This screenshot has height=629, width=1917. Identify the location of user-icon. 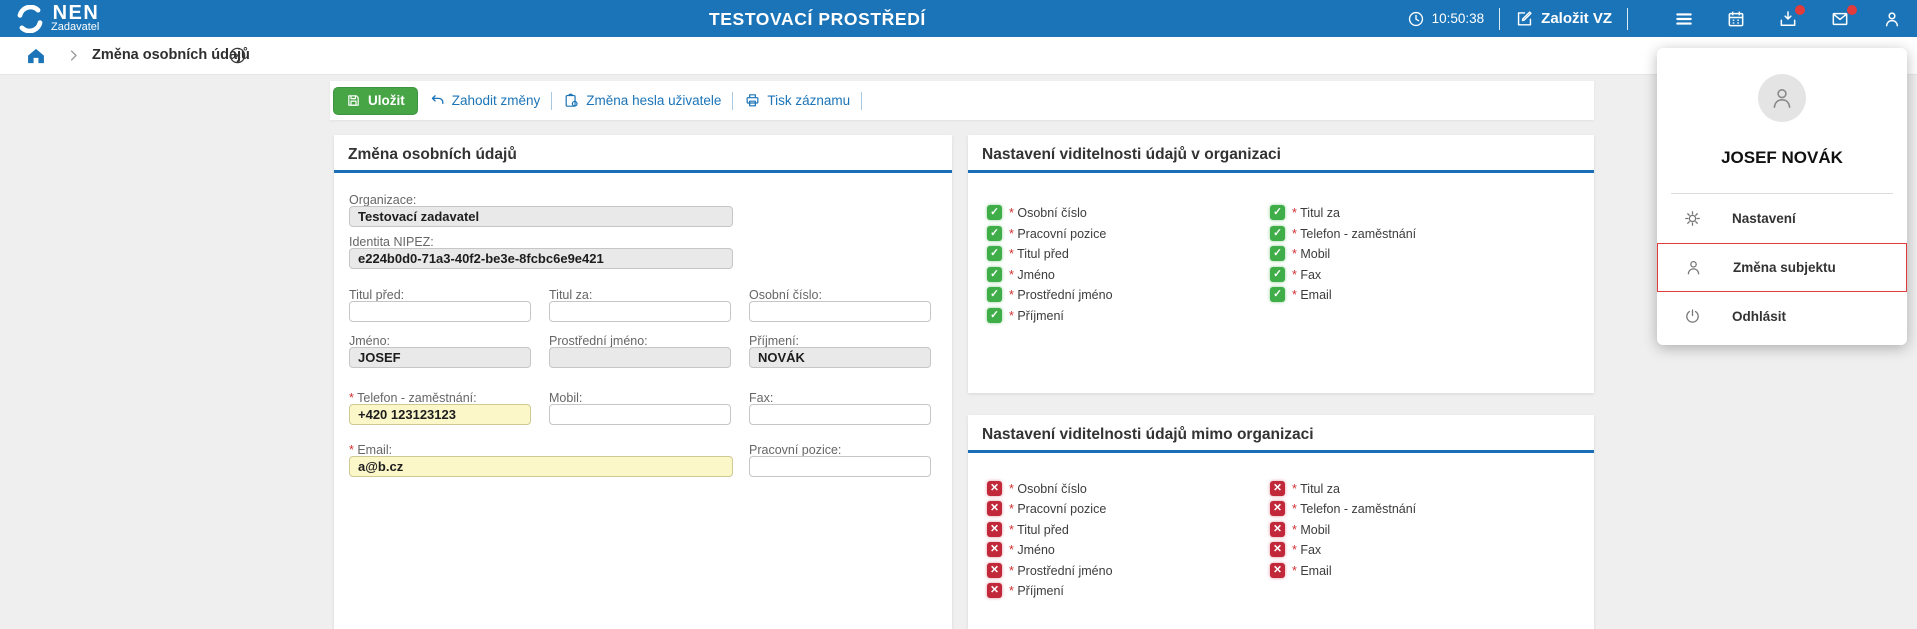
(1892, 19).